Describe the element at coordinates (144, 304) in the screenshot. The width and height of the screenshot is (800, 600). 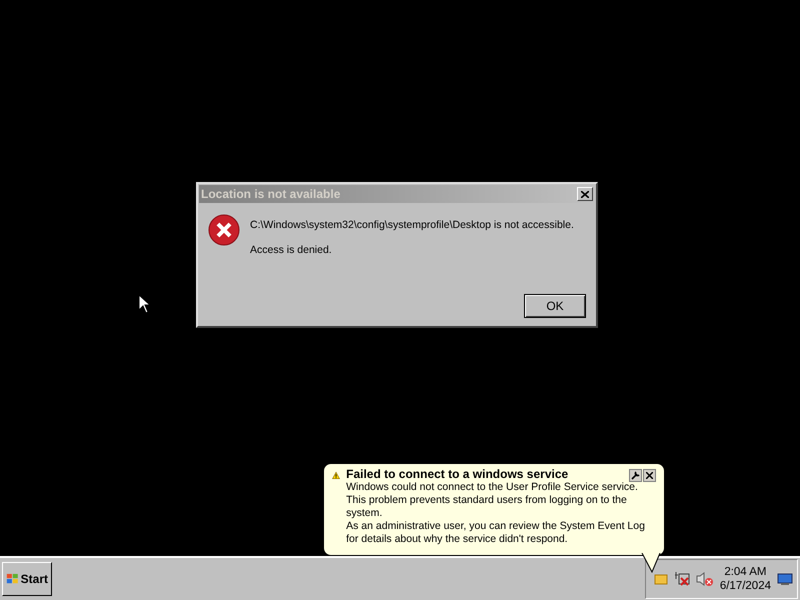
I see `mouse-cursor` at that location.